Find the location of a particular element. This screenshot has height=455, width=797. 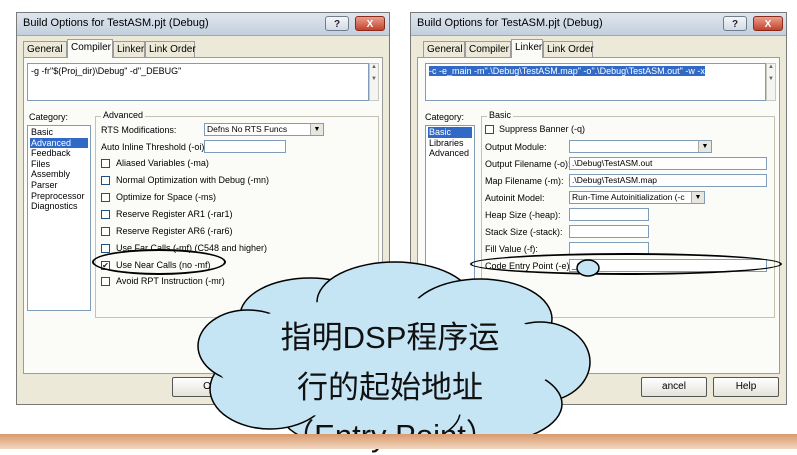

option-label: Reserve Register AR6 (-rar6) is located at coordinates (174, 231).